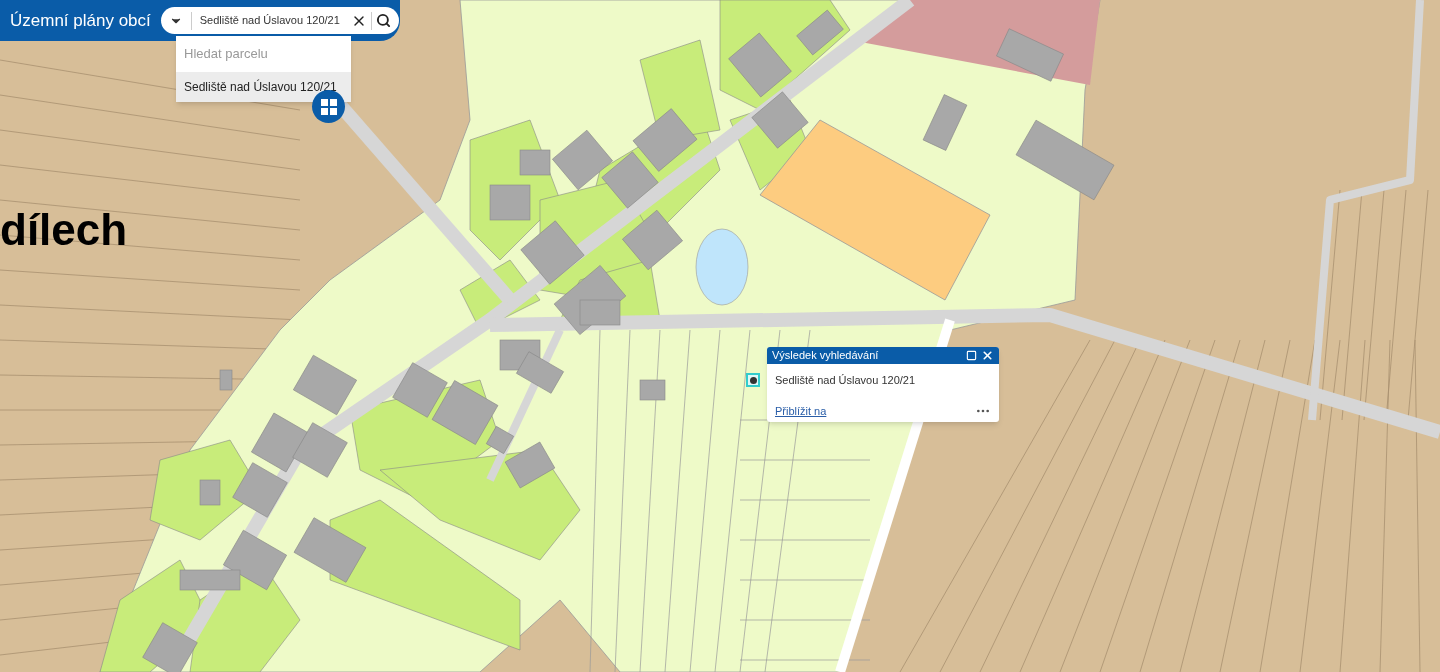  I want to click on maximize-icon, so click(971, 355).